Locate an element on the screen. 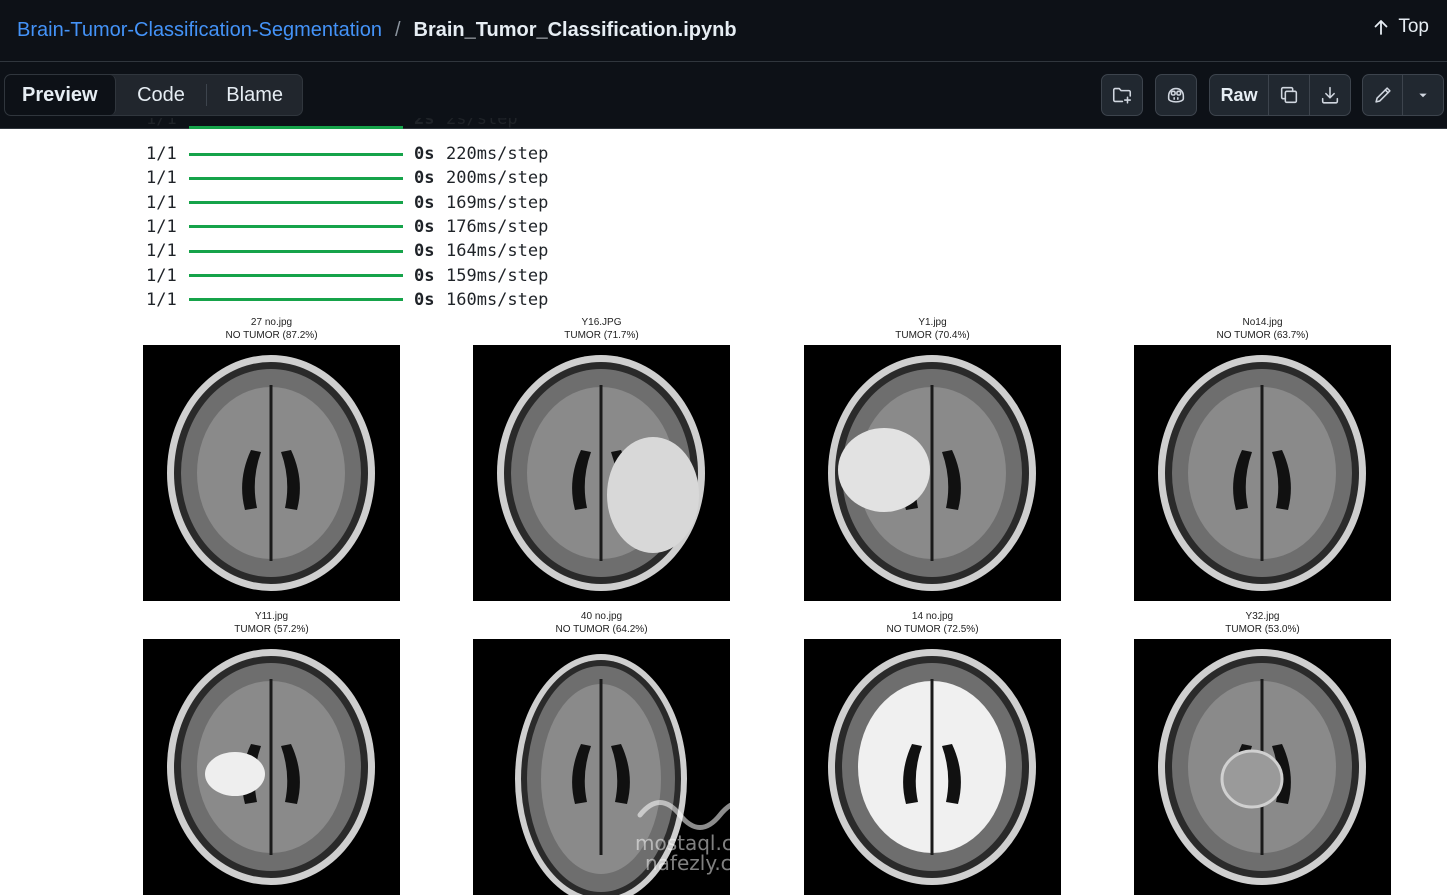  log-row: 1/1 0s 160ms/step is located at coordinates (347, 300).